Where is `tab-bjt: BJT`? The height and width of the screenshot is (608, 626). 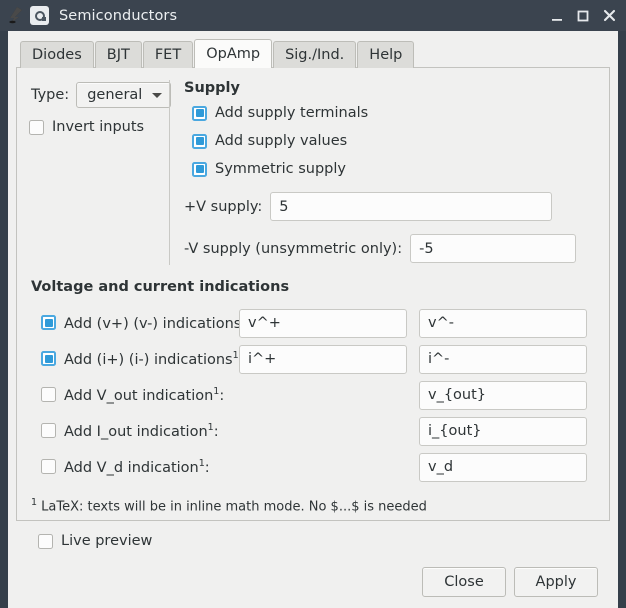
tab-bjt: BJT is located at coordinates (118, 54).